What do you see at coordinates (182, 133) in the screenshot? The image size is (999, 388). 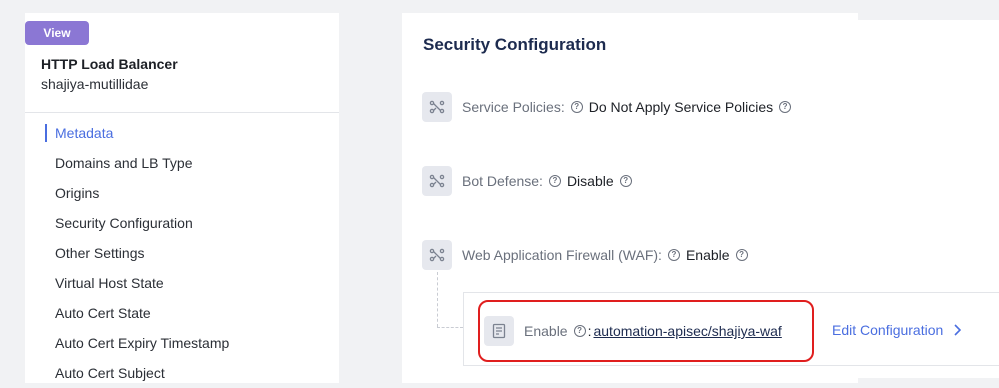 I see `nav-item-metadata: Metadata` at bounding box center [182, 133].